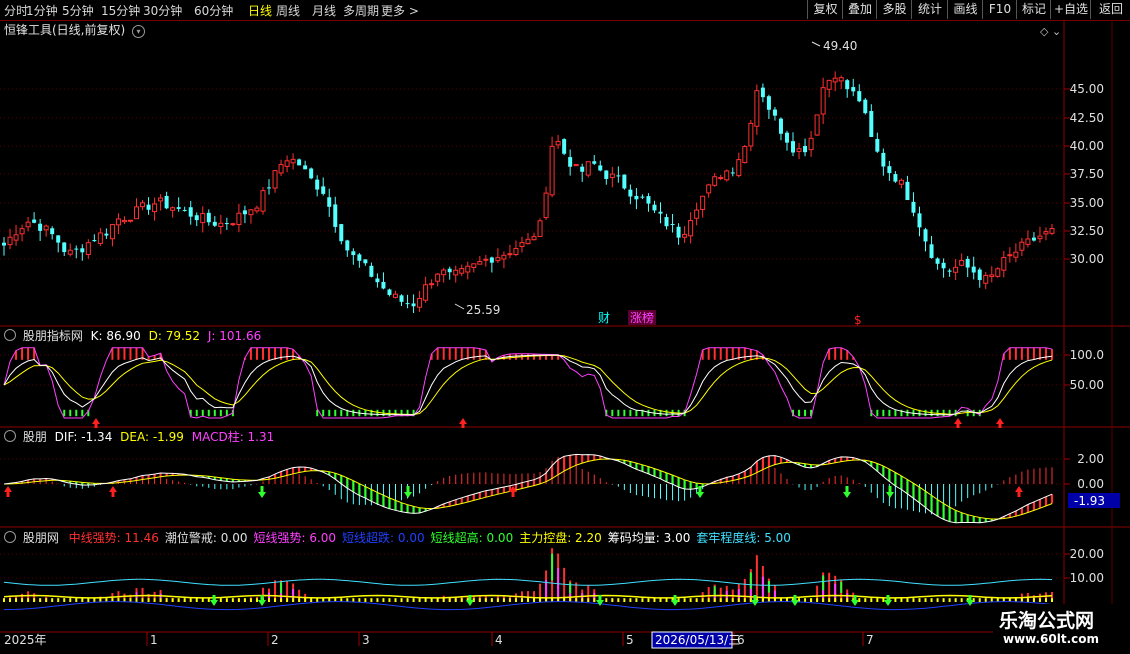 The image size is (1130, 654). I want to click on period-tab-6: 日线, so click(260, 10).